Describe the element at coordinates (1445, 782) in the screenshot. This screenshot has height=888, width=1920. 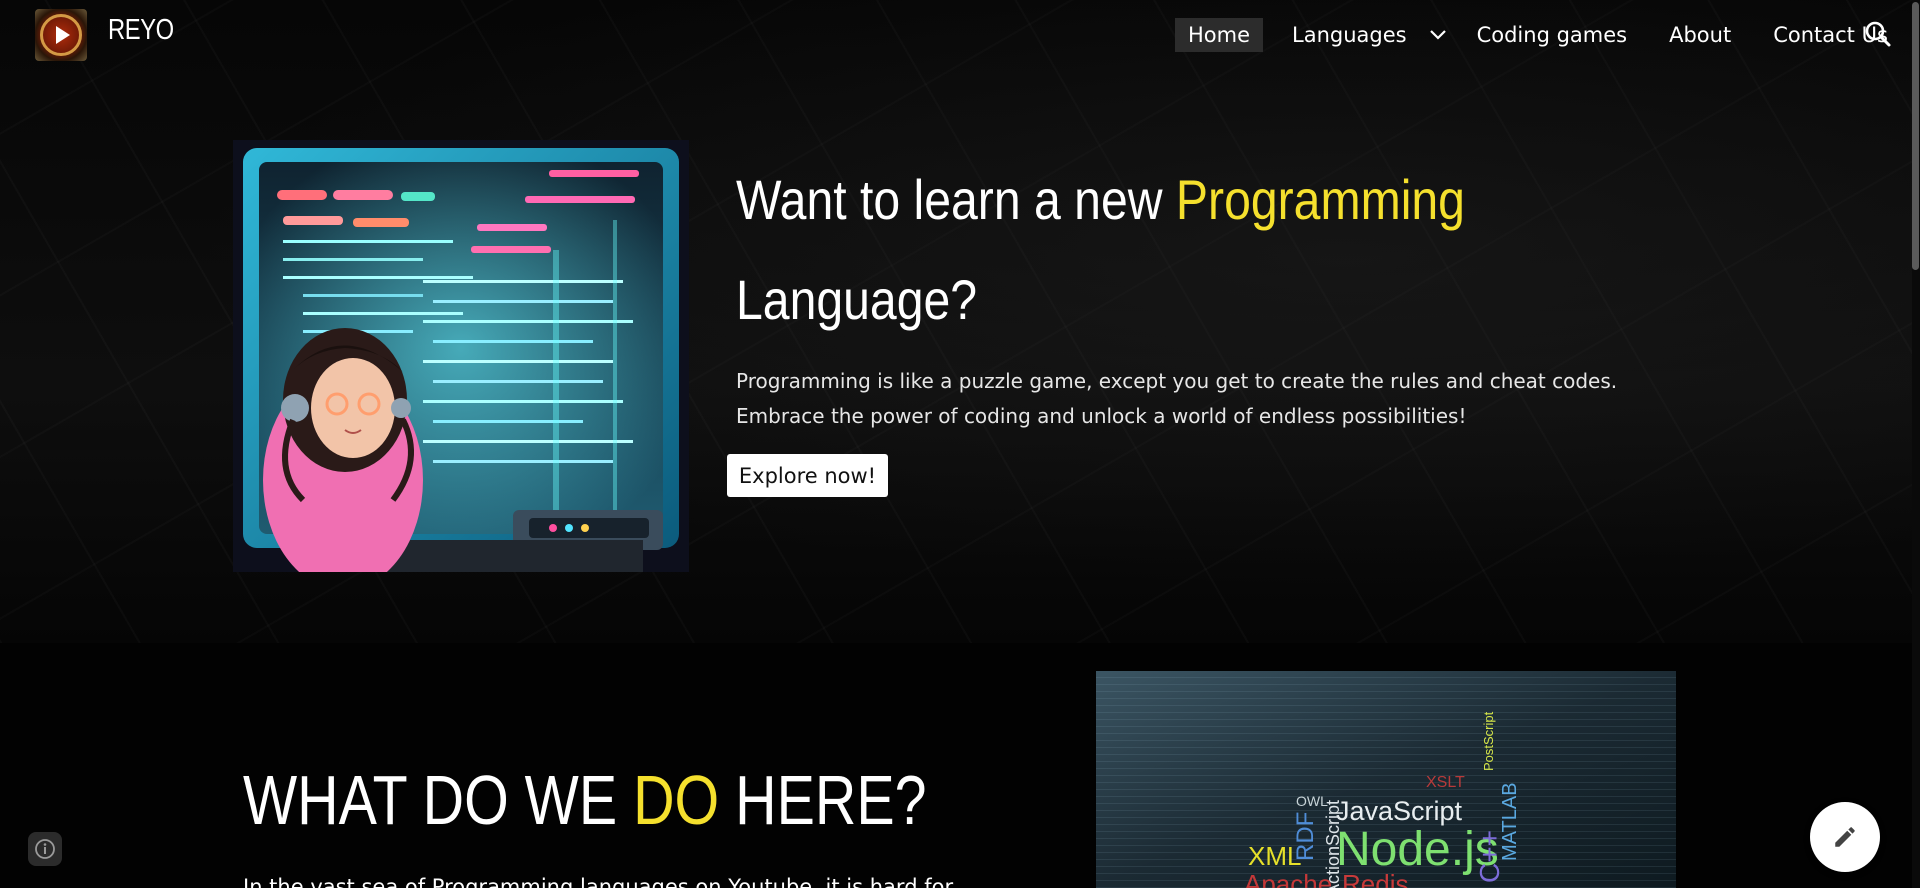
I see `cloud-word-xslt: XSLT` at that location.